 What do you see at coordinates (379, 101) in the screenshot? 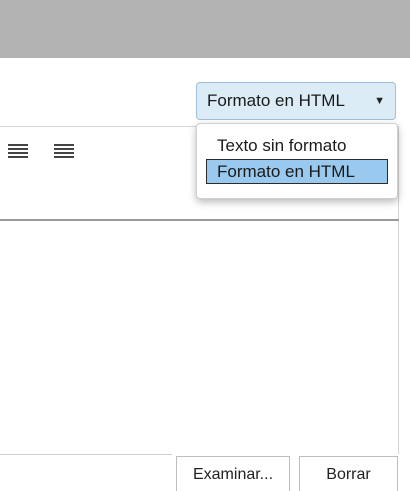
I see `caret-down-icon: ▼` at bounding box center [379, 101].